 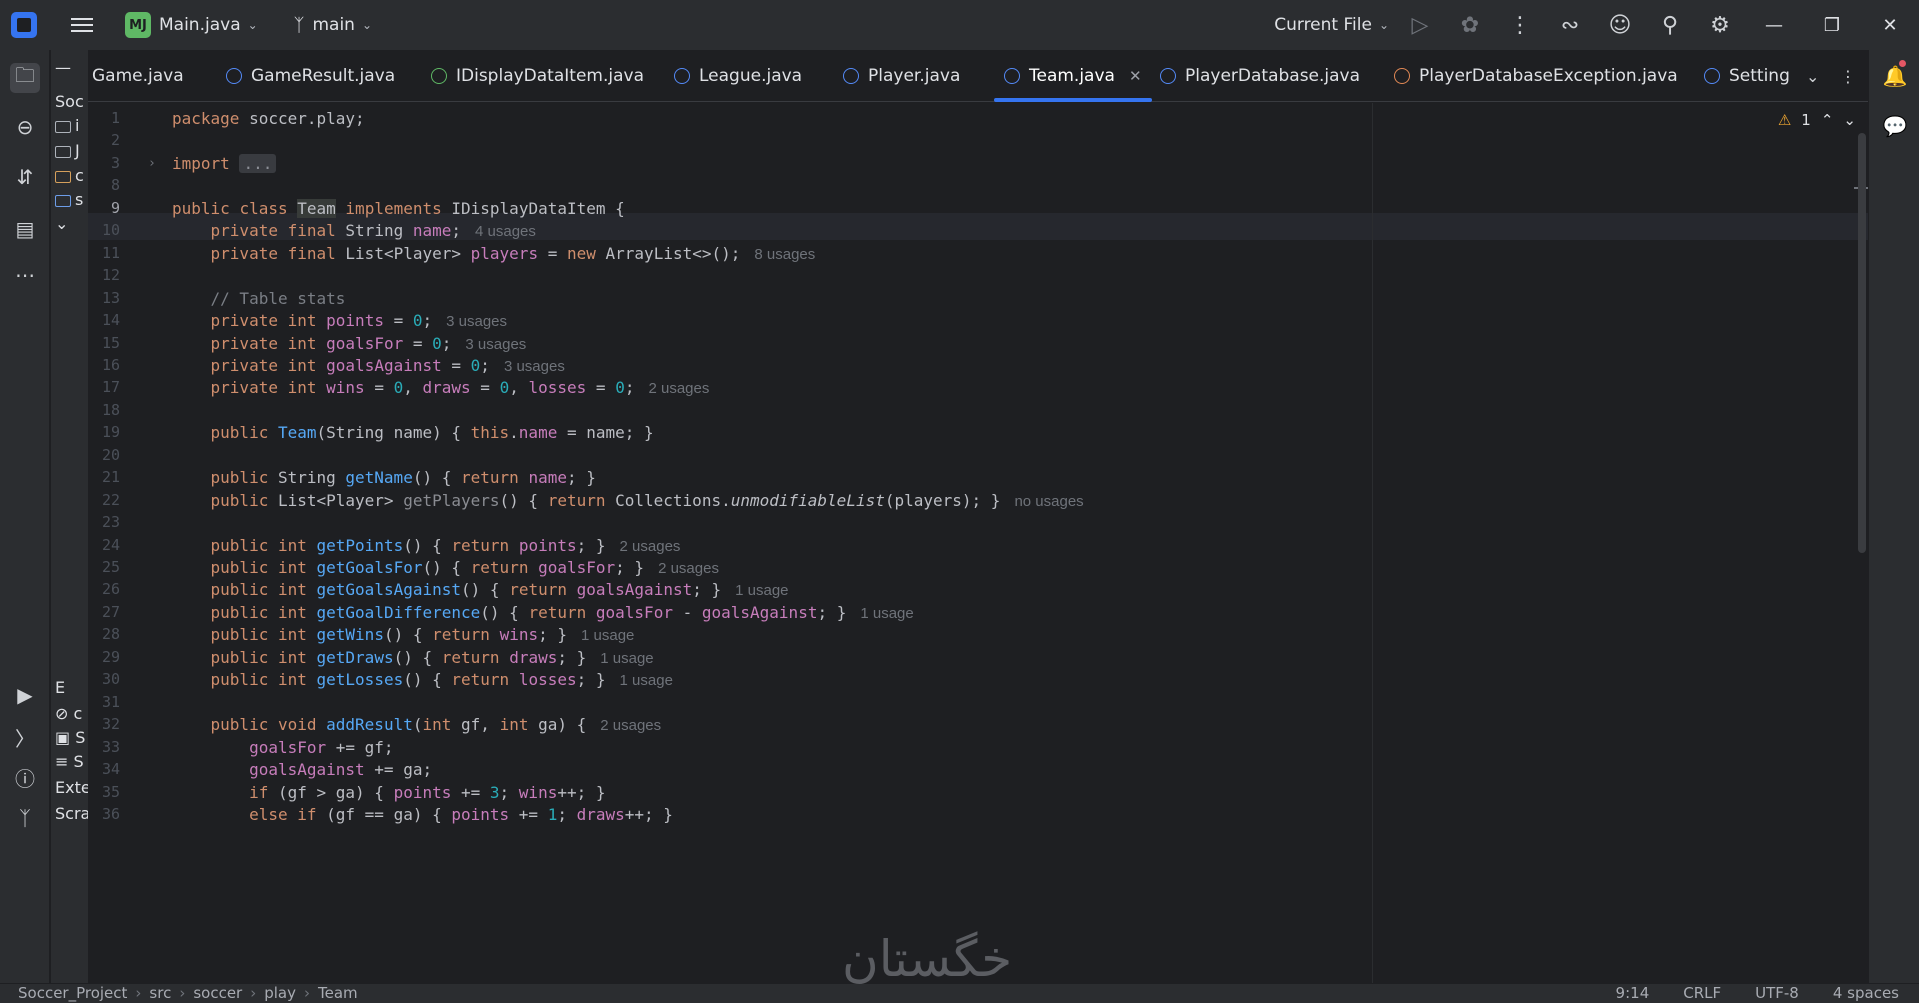 I want to click on project-header: Soc, so click(x=69, y=101).